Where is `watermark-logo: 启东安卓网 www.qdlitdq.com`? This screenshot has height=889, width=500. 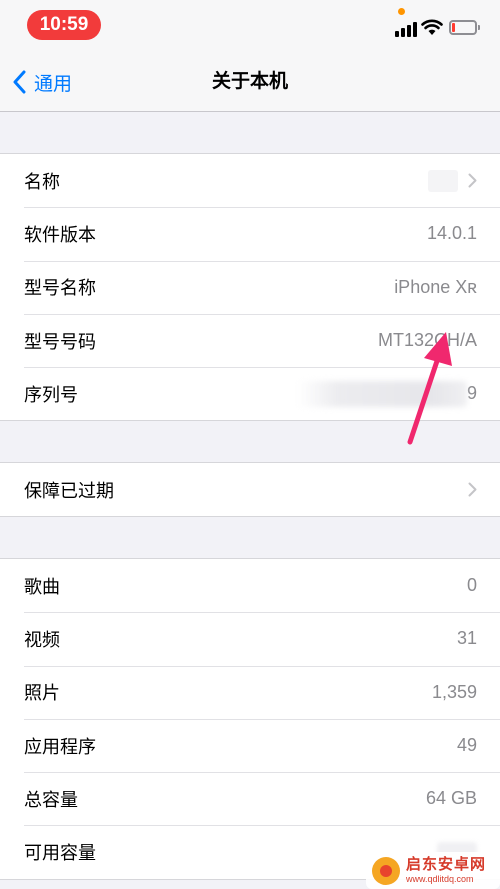
watermark-logo: 启东安卓网 www.qdlitdq.com is located at coordinates (433, 870).